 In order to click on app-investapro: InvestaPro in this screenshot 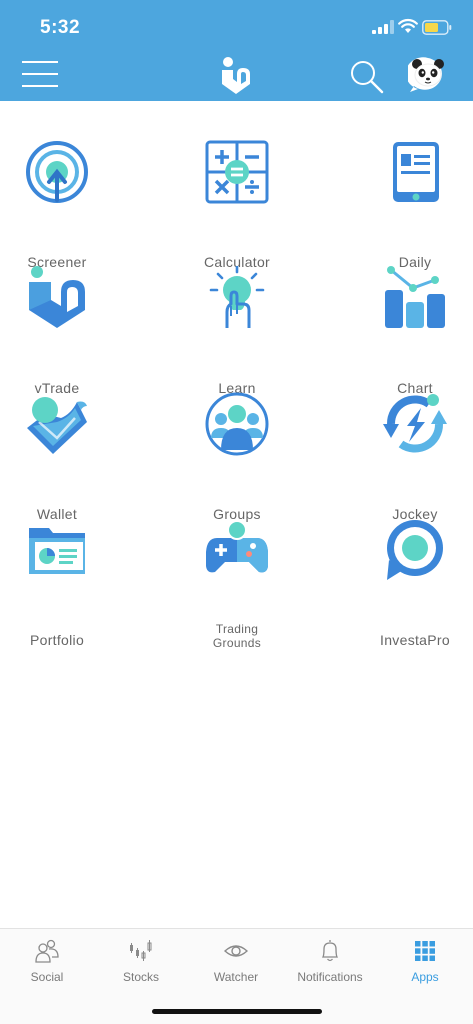, I will do `click(404, 583)`.